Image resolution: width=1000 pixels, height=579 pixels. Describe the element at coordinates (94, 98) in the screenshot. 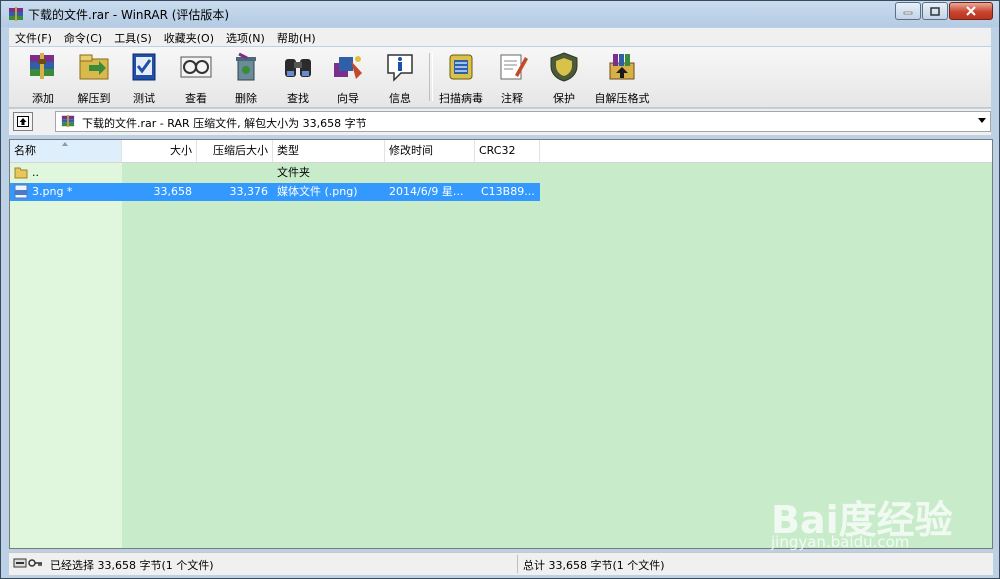

I see `extract-to-label: 解压到` at that location.